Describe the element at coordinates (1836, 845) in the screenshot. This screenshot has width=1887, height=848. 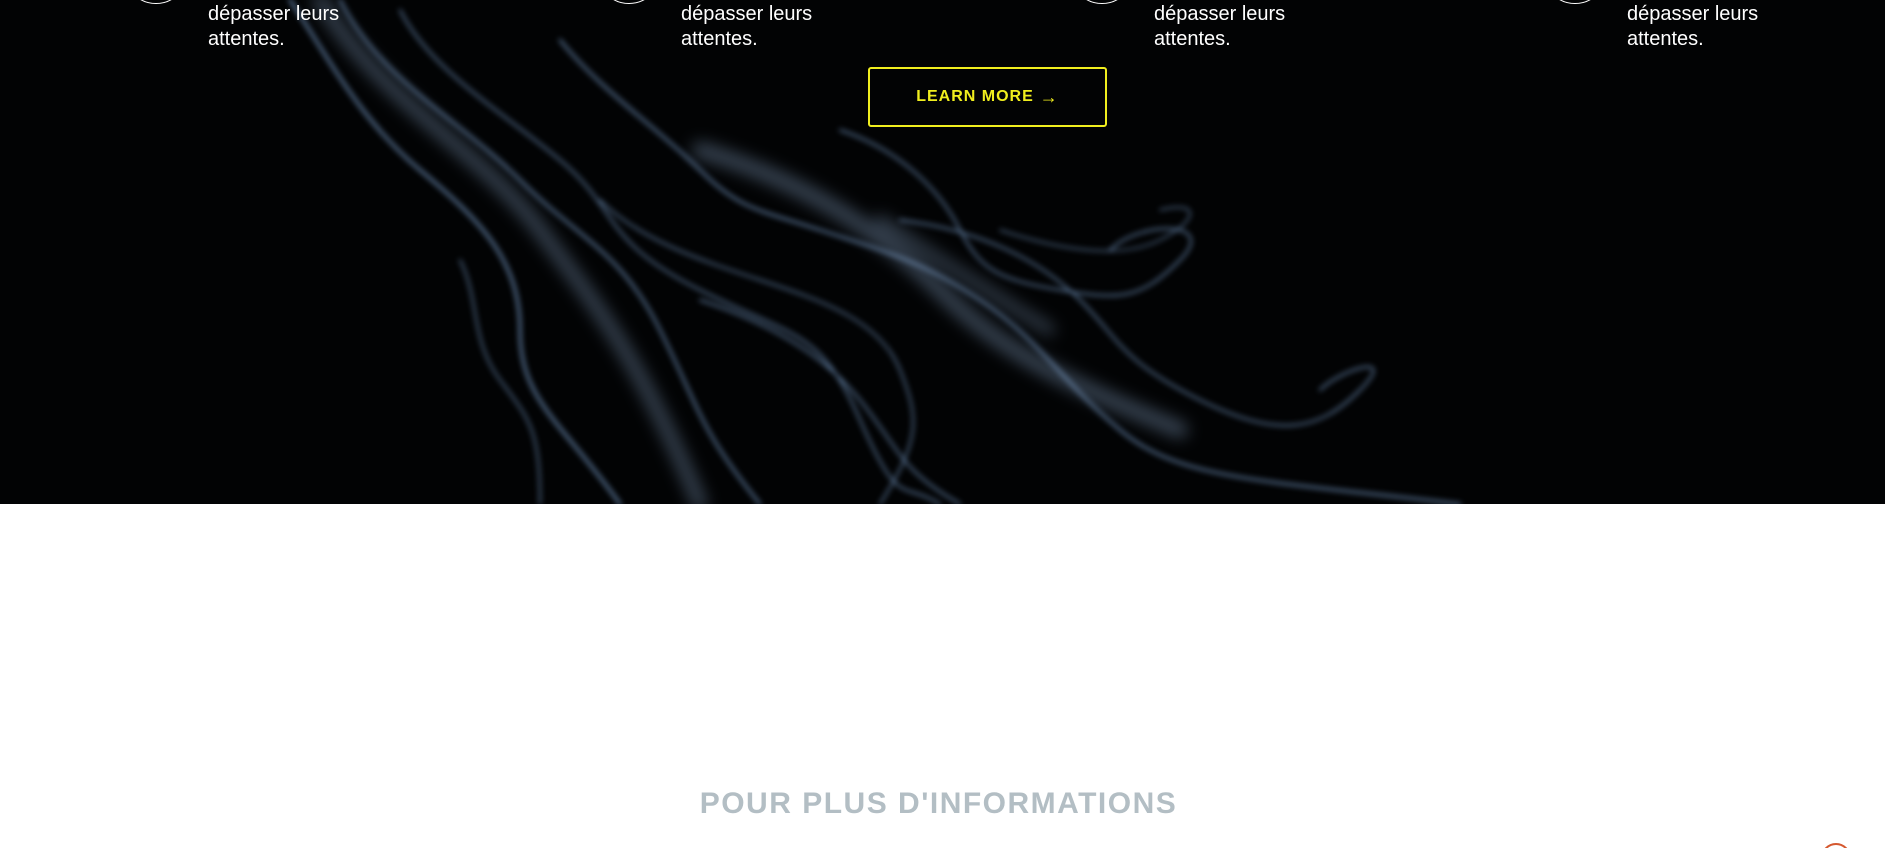
I see `chat-badge-icon` at that location.